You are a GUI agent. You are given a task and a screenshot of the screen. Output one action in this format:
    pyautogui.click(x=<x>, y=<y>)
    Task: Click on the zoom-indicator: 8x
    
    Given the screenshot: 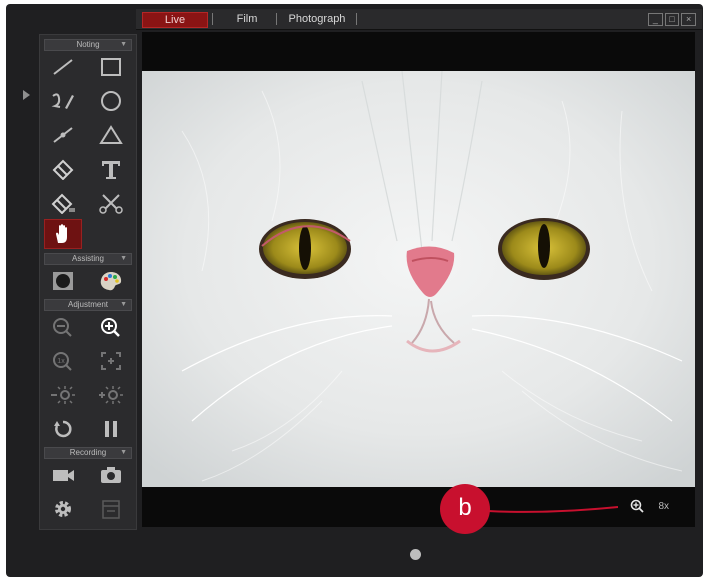 What is the action you would take?
    pyautogui.click(x=649, y=506)
    